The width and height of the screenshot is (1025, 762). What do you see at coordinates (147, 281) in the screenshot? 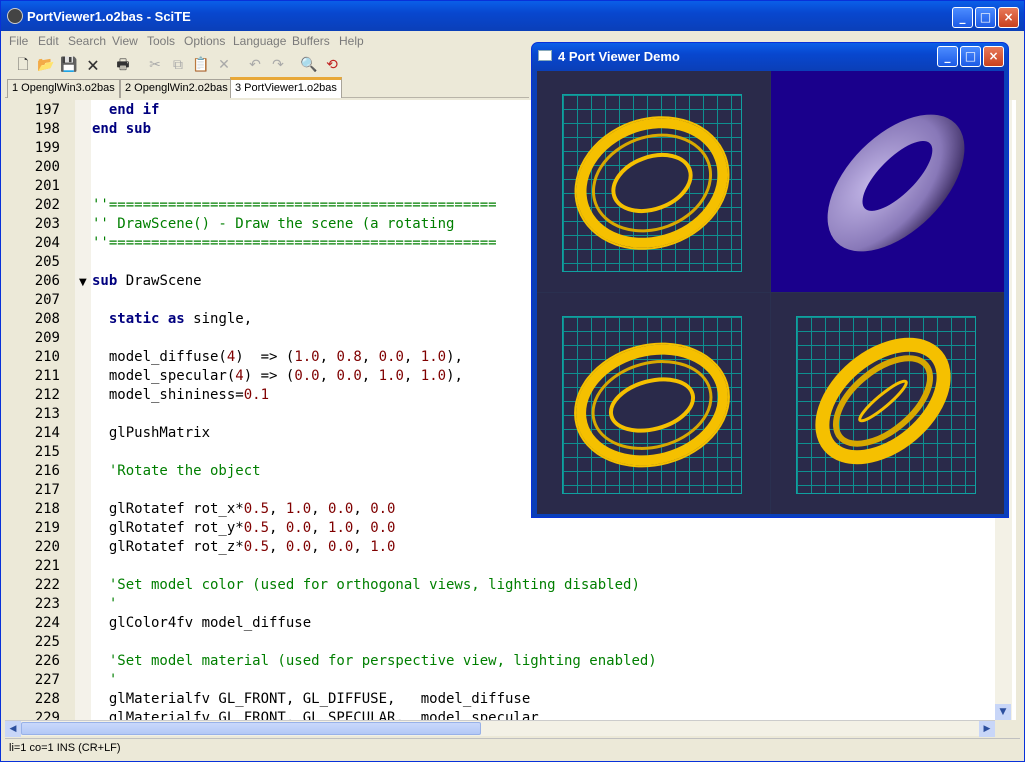
I see `code-line: sub DrawScene` at bounding box center [147, 281].